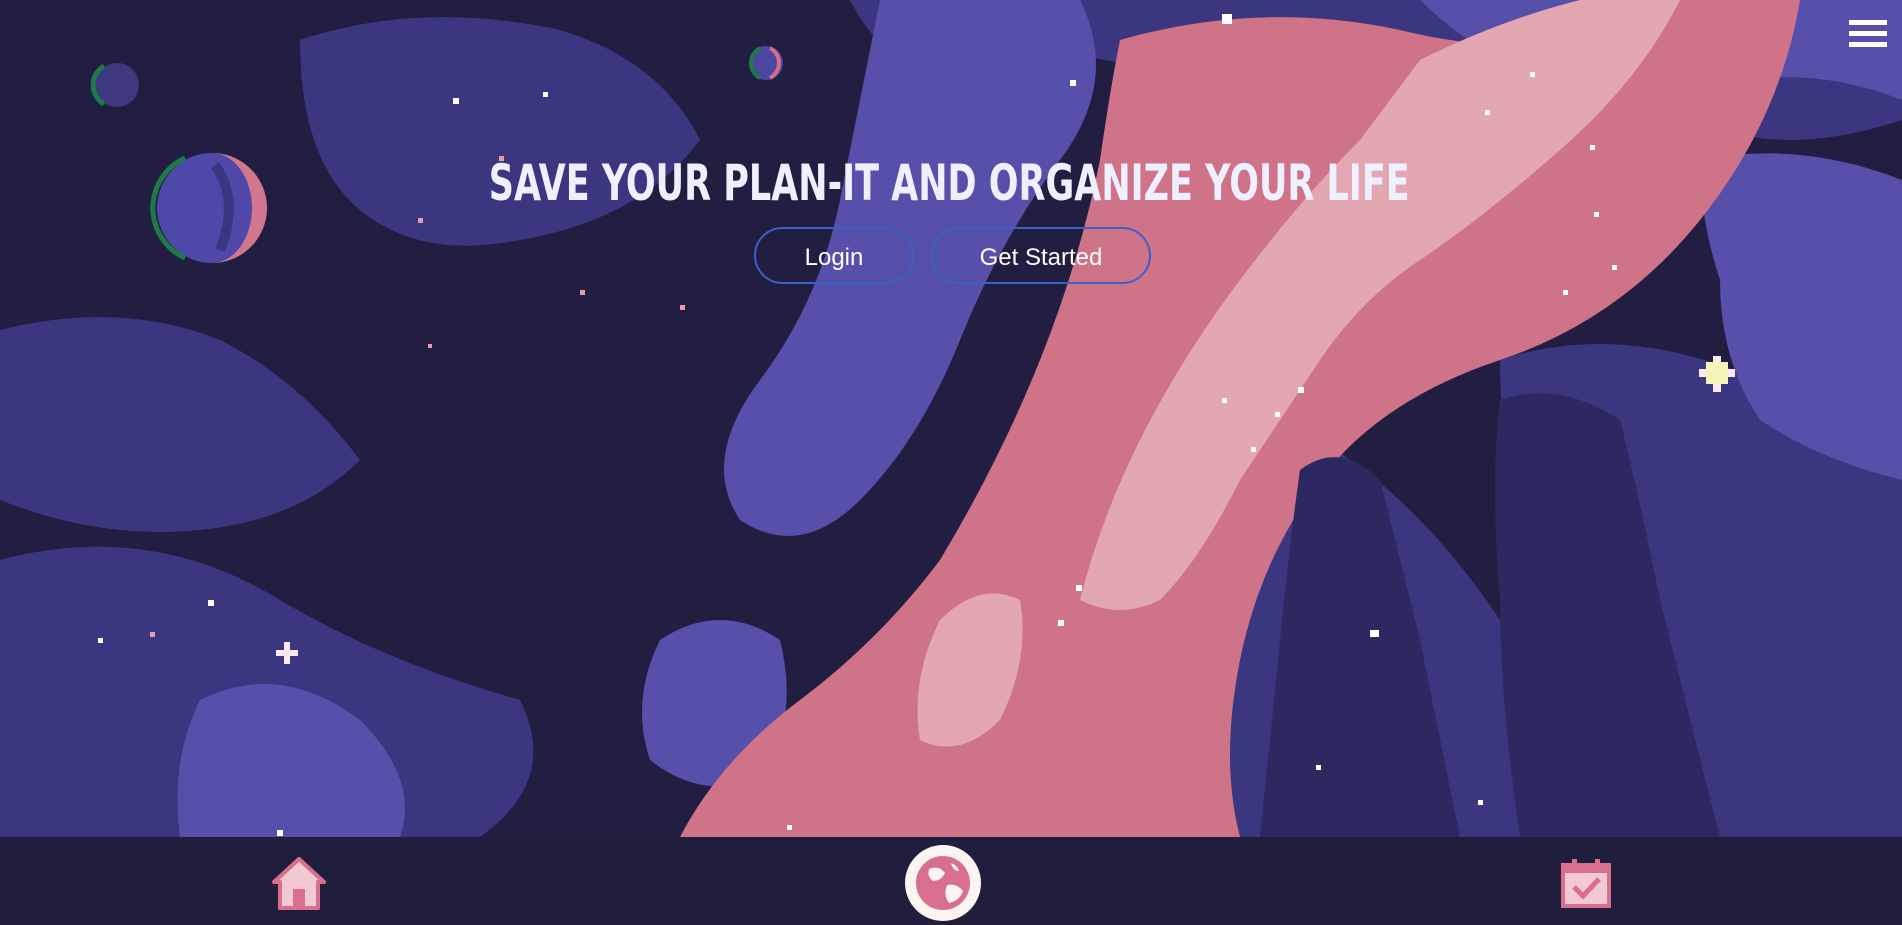  I want to click on calendar-check-icon, so click(1586, 883).